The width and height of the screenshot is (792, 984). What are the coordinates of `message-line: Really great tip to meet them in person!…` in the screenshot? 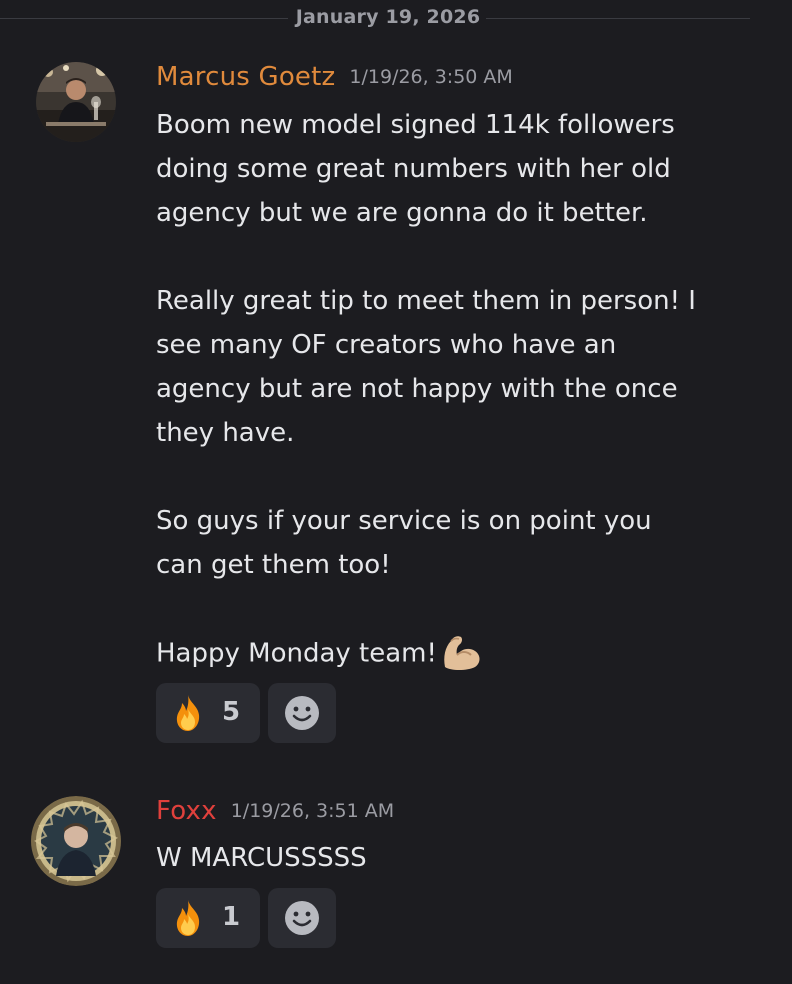 It's located at (426, 301).